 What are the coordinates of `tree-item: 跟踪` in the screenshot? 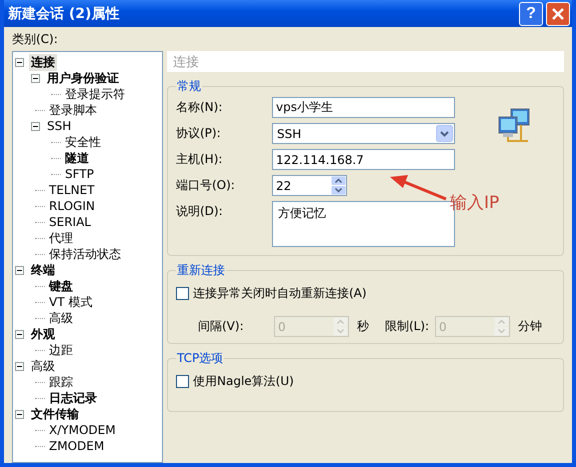 It's located at (61, 382).